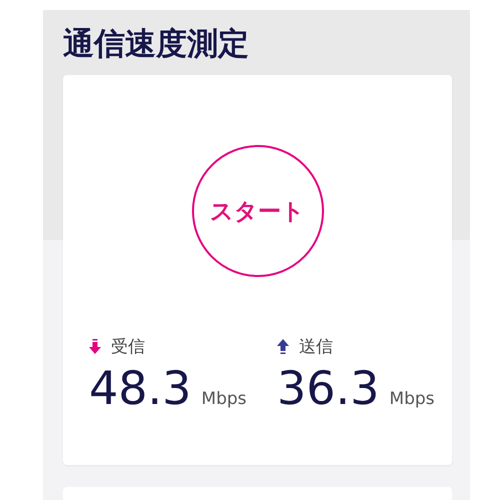 This screenshot has width=500, height=500. What do you see at coordinates (128, 347) in the screenshot?
I see `result-label: 受信` at bounding box center [128, 347].